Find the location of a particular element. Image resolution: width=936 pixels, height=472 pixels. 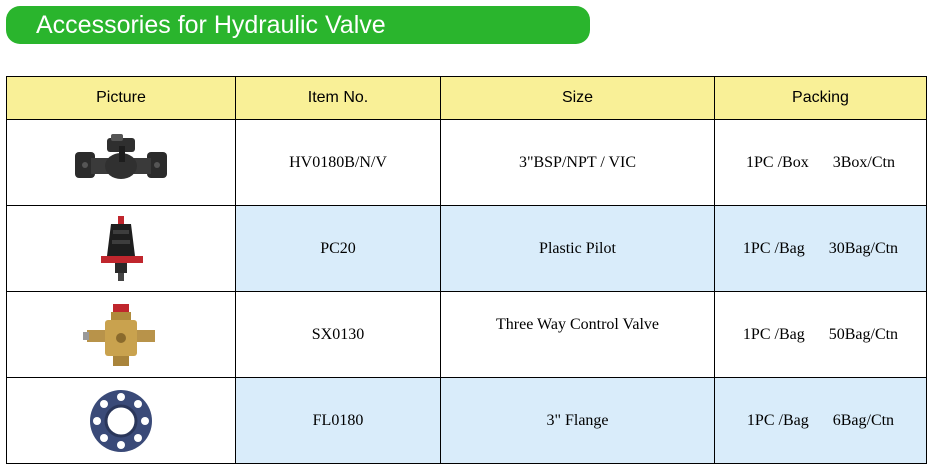

three-way-valve-image is located at coordinates (119, 334).